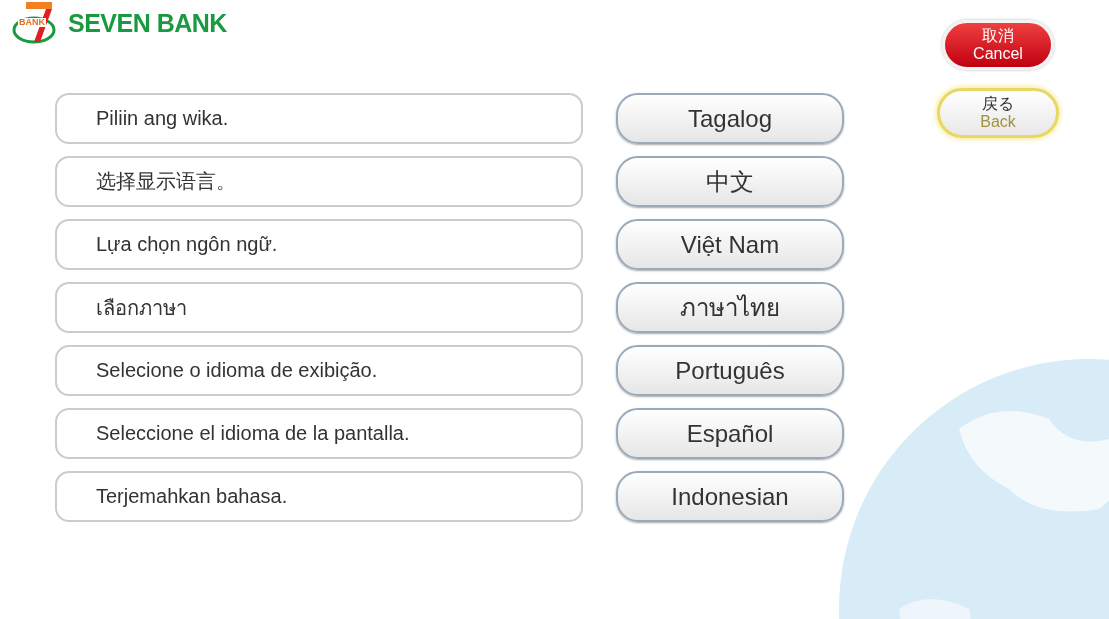  I want to click on language-prompt: 选择显示语言。, so click(319, 181).